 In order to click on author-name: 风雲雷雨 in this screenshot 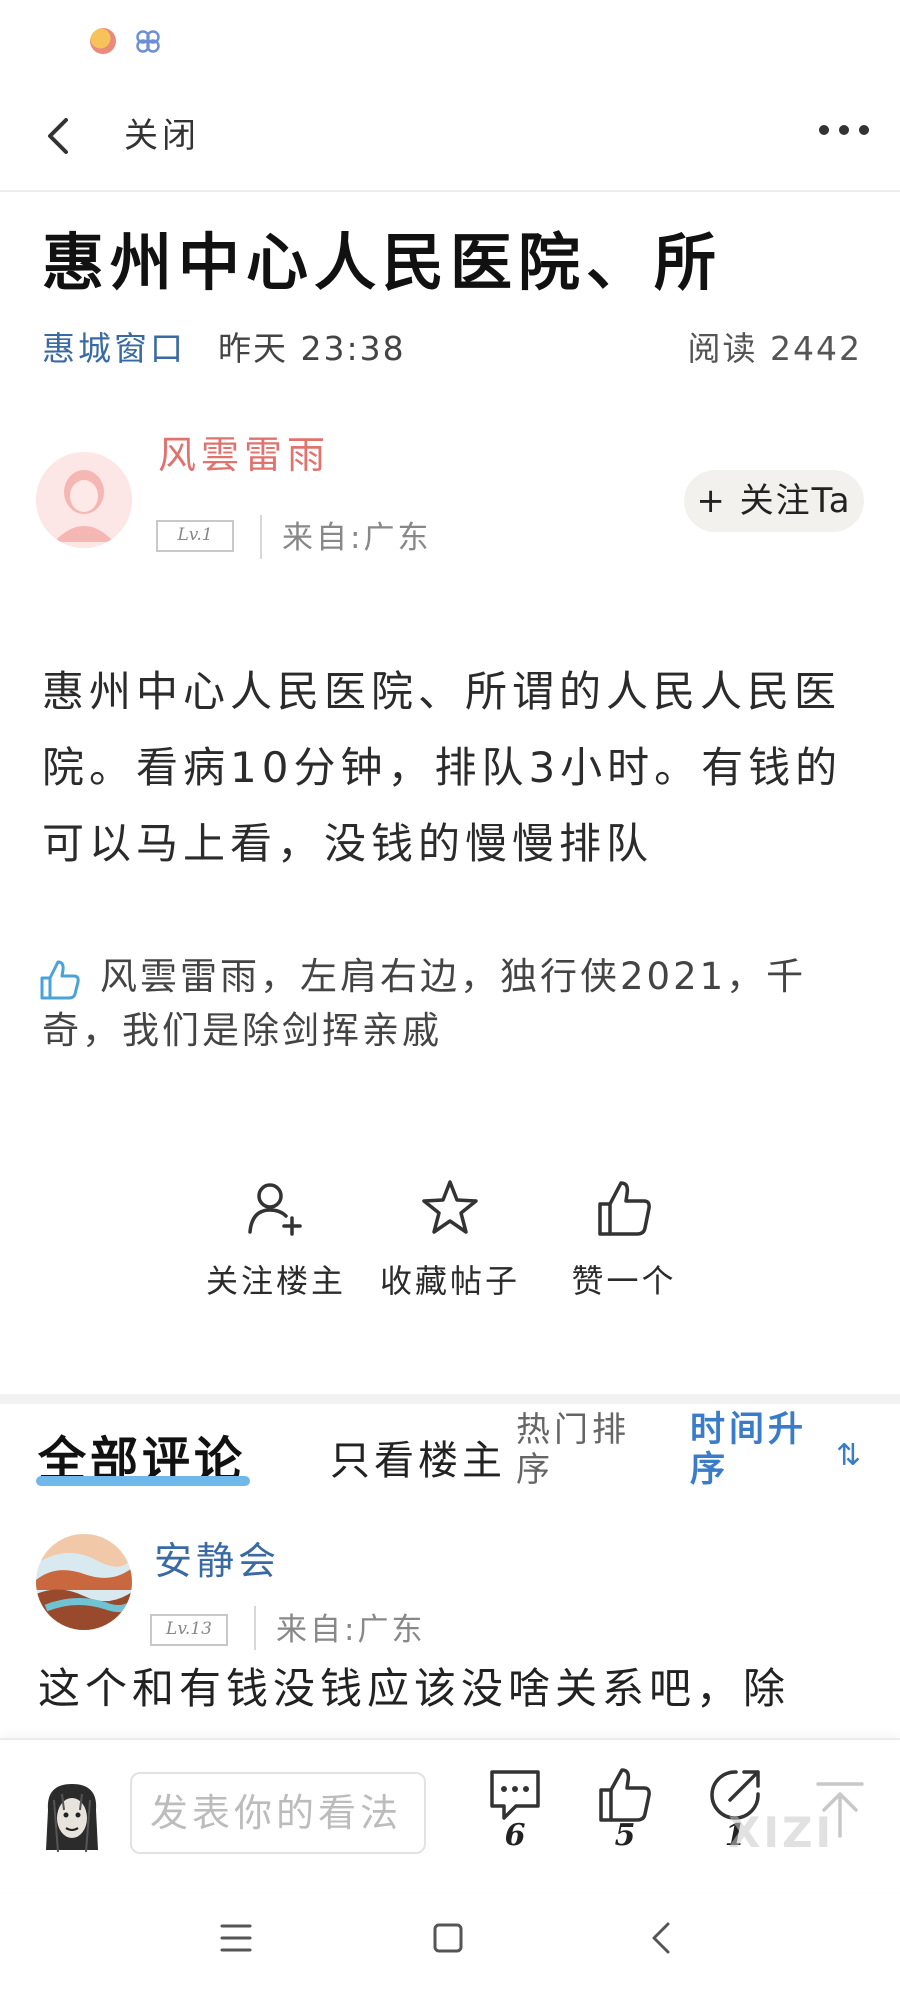, I will do `click(244, 451)`.